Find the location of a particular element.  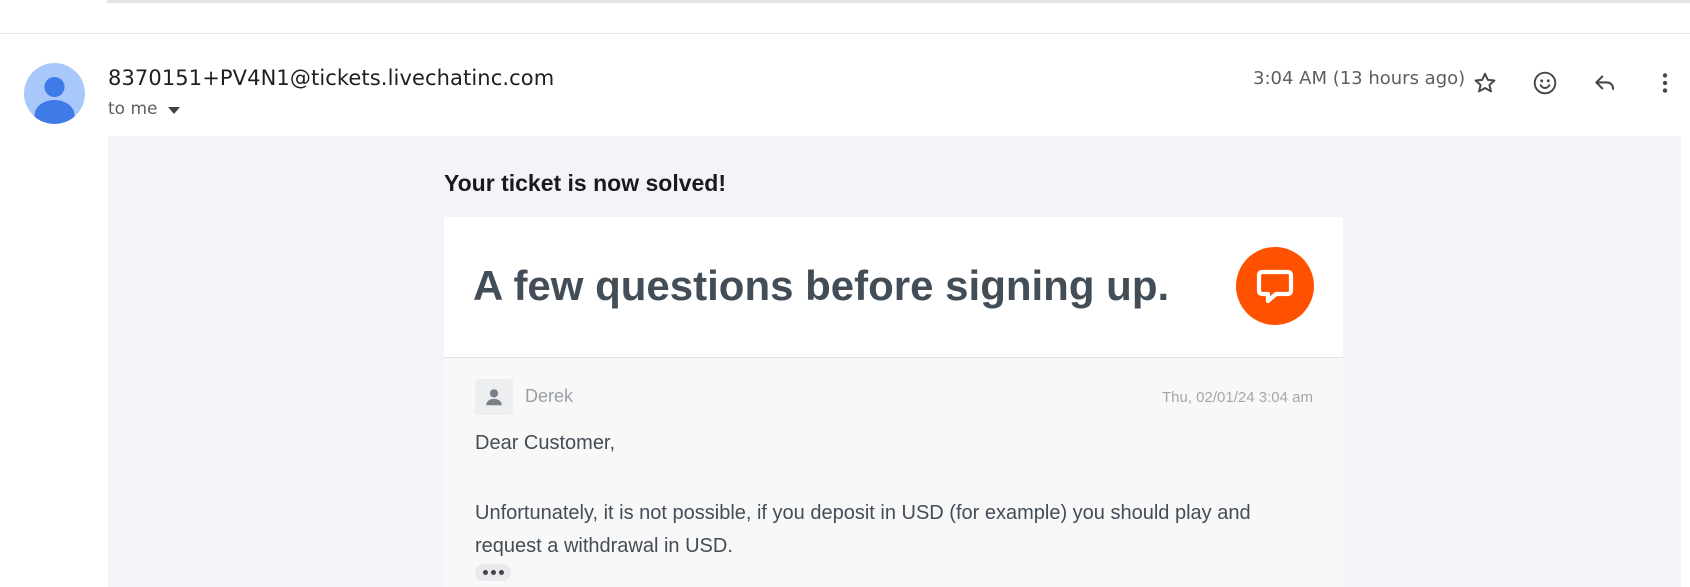

person-icon is located at coordinates (494, 397).